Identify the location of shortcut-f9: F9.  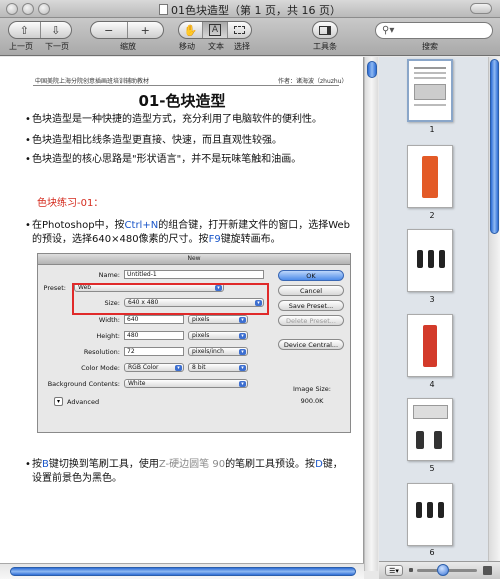
(214, 239).